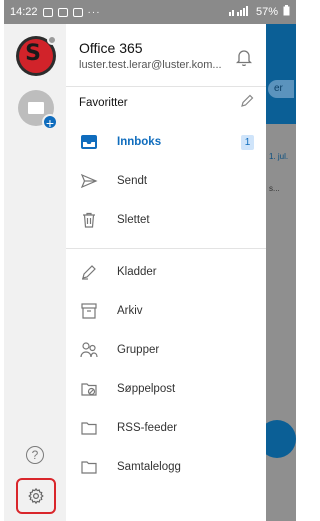 Image resolution: width=320 pixels, height=521 pixels. What do you see at coordinates (50, 122) in the screenshot?
I see `plus-icon: +` at bounding box center [50, 122].